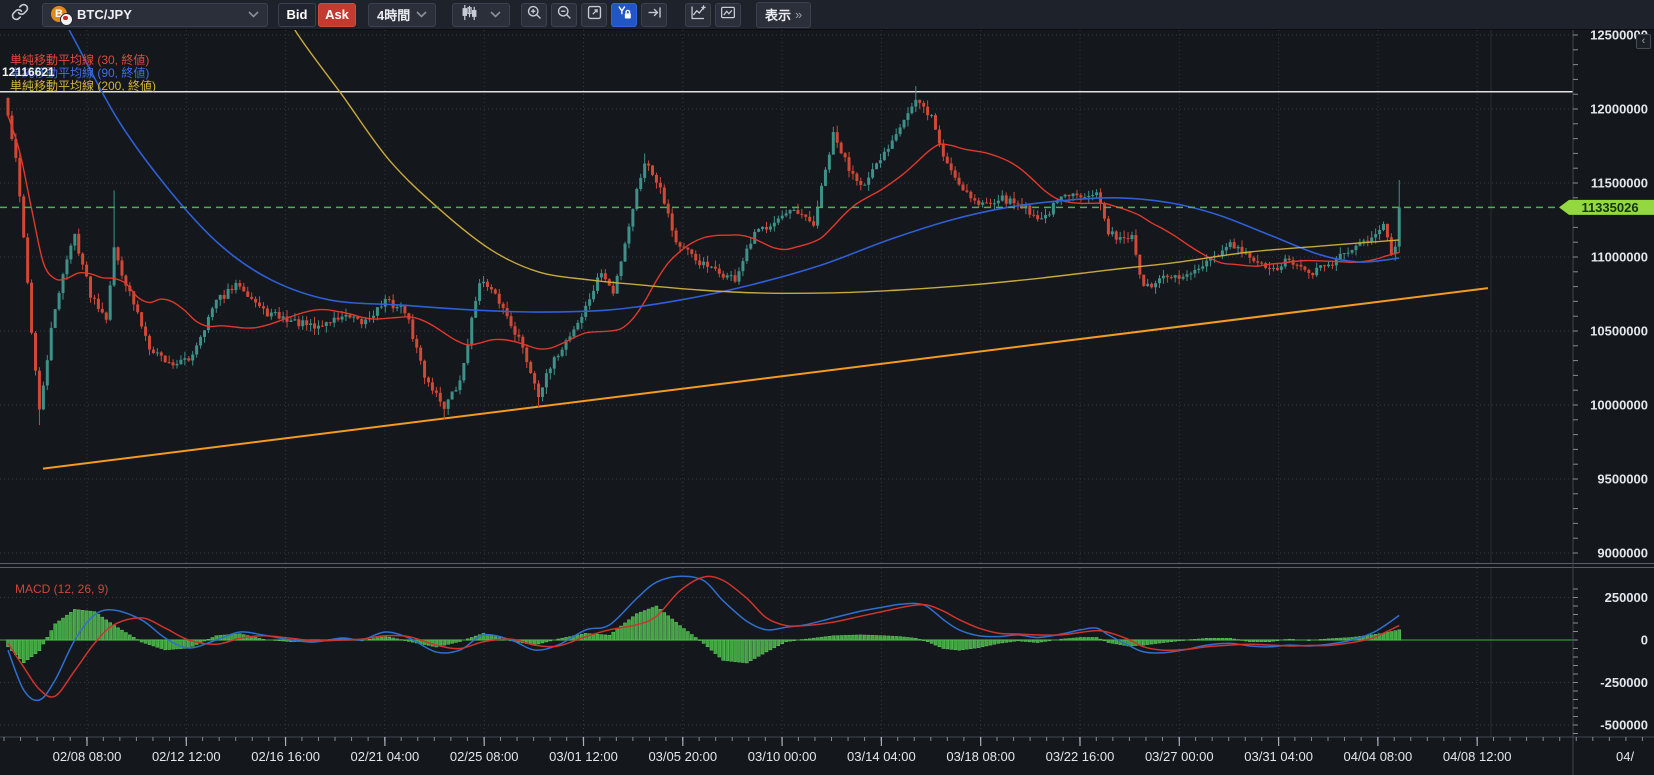 Image resolution: width=1654 pixels, height=775 pixels. I want to click on symbol-label: BTC/JPY, so click(104, 14).